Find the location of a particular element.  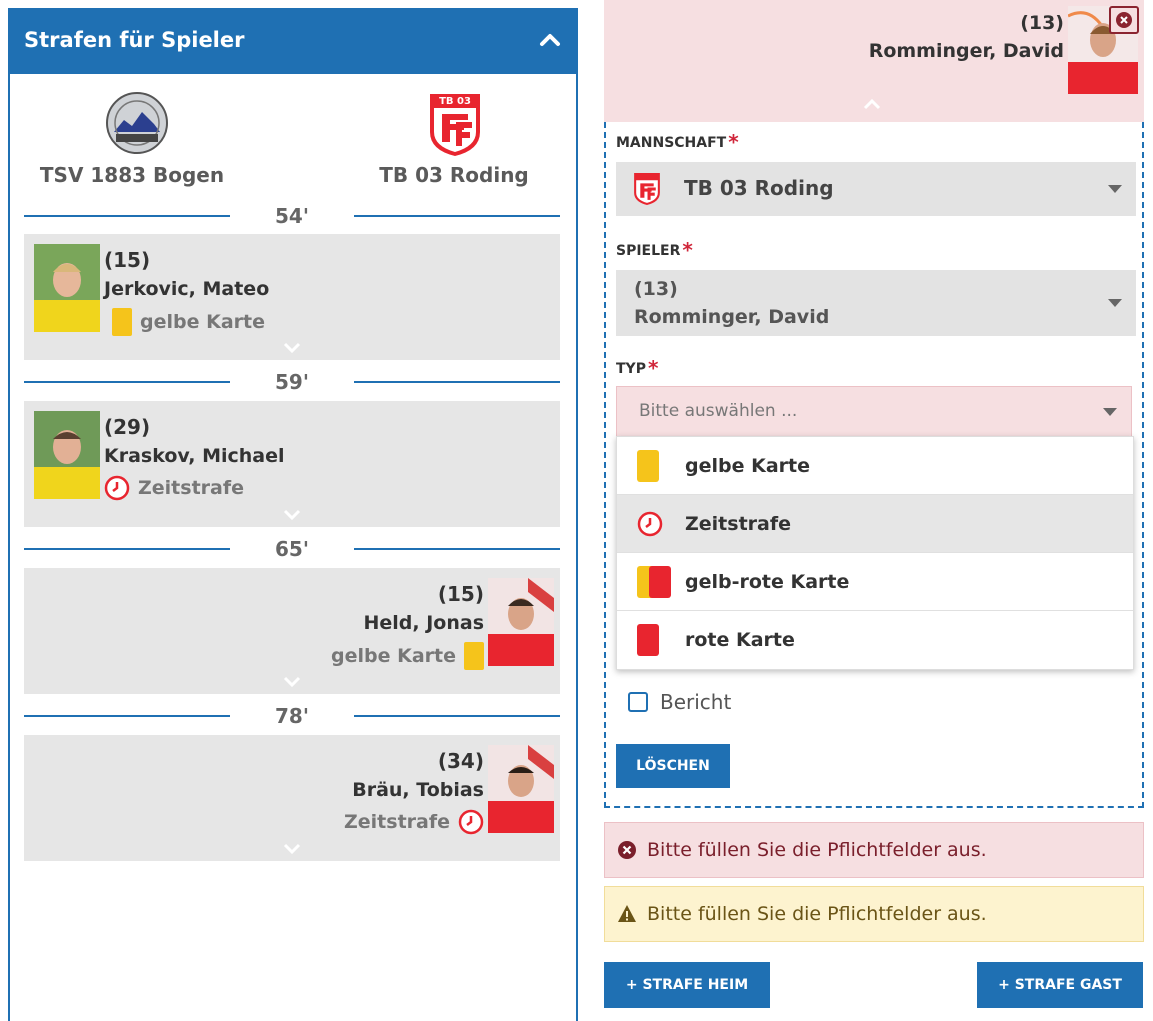

home-team-logo is located at coordinates (137, 123).